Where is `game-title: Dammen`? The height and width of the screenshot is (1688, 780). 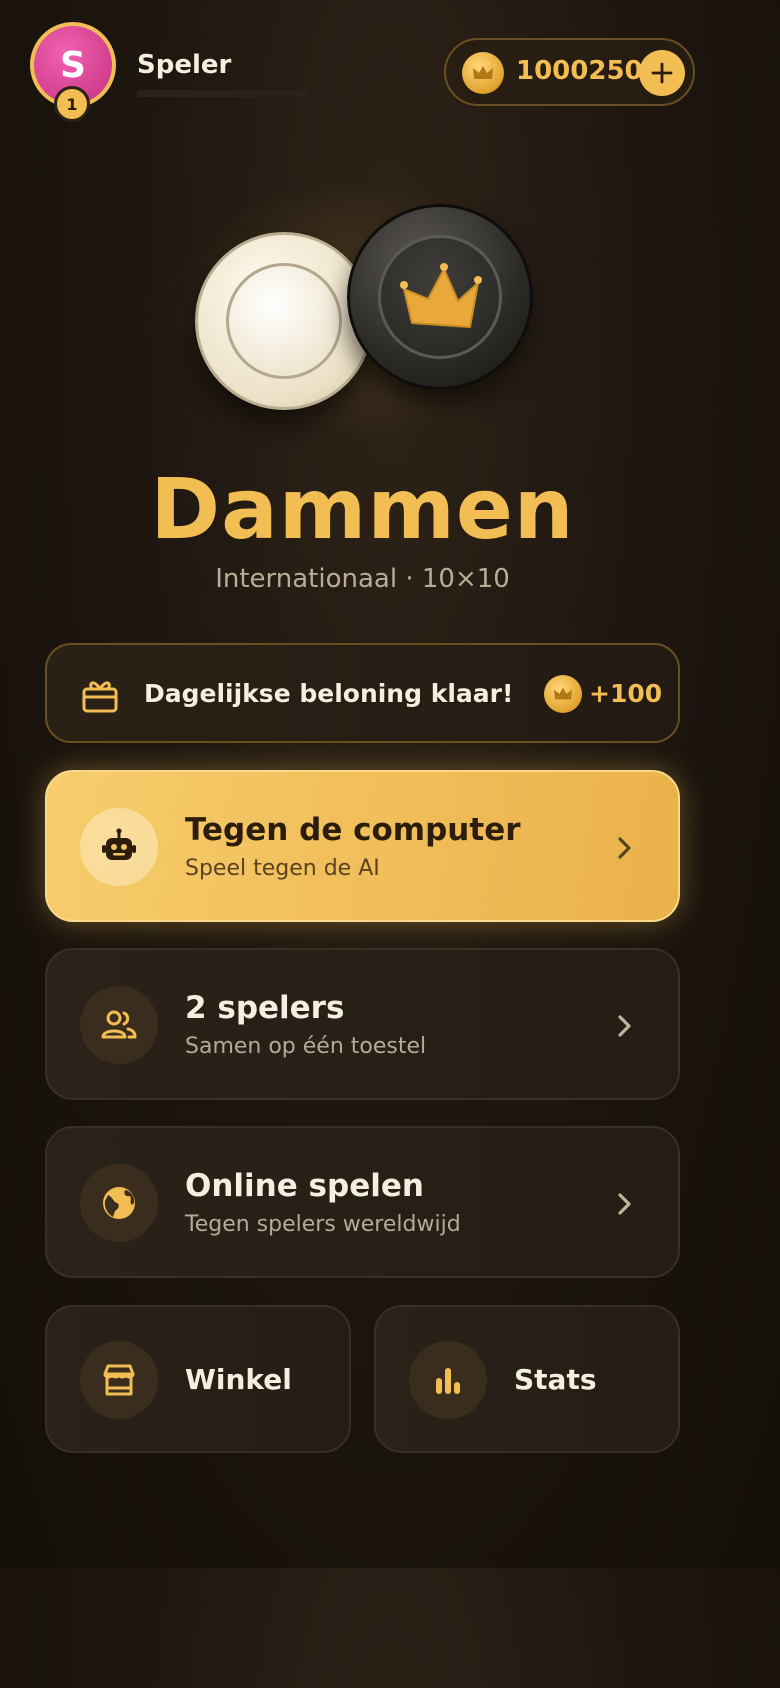
game-title: Dammen is located at coordinates (362, 509).